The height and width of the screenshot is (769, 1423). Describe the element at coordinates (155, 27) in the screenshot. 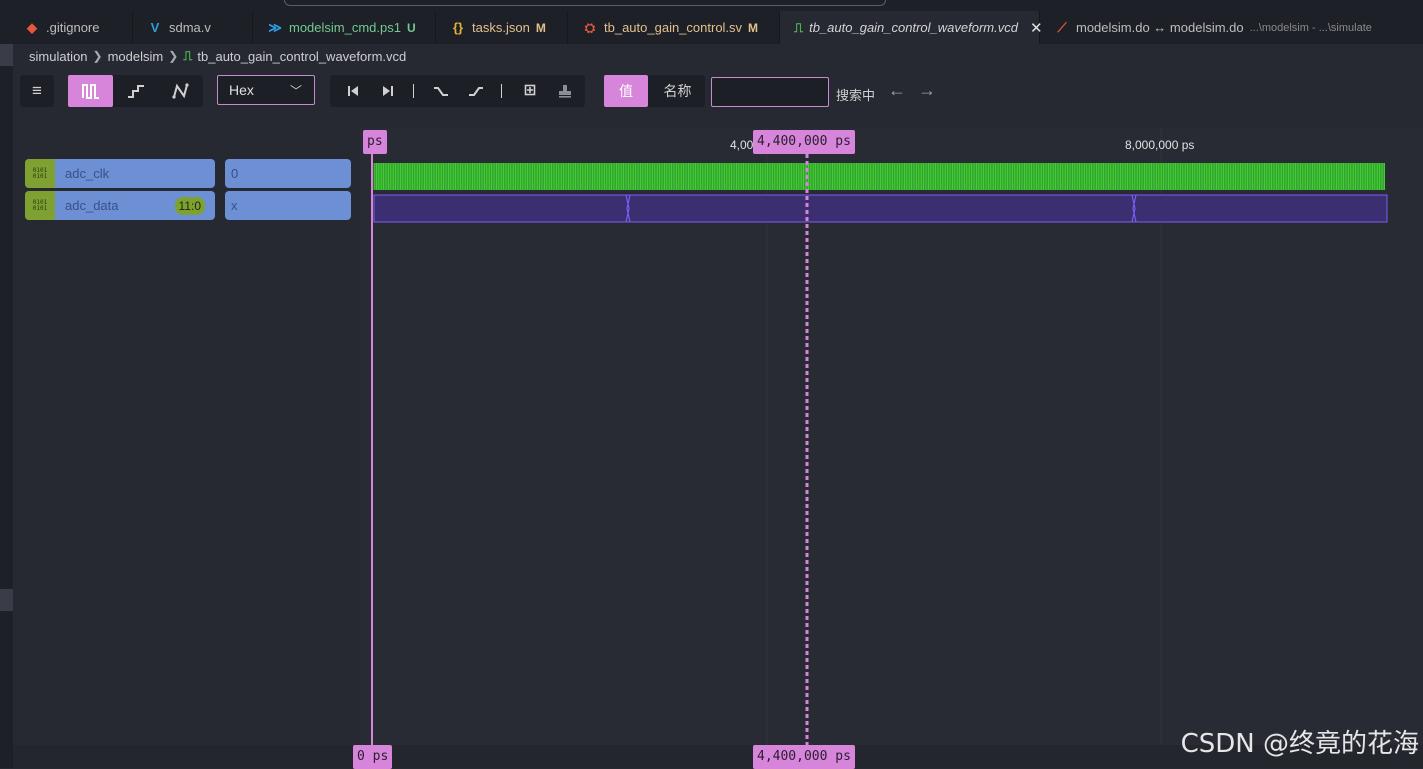

I see `verilog-icon: V` at that location.